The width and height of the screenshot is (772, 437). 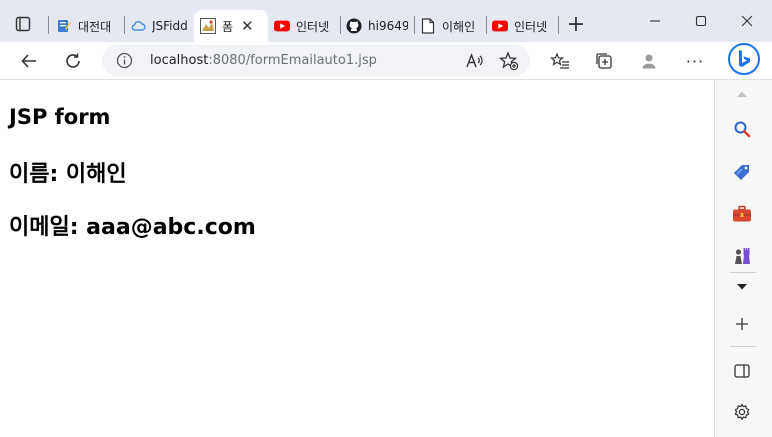 I want to click on tab-youtube-1: 인터넷, so click(x=304, y=26).